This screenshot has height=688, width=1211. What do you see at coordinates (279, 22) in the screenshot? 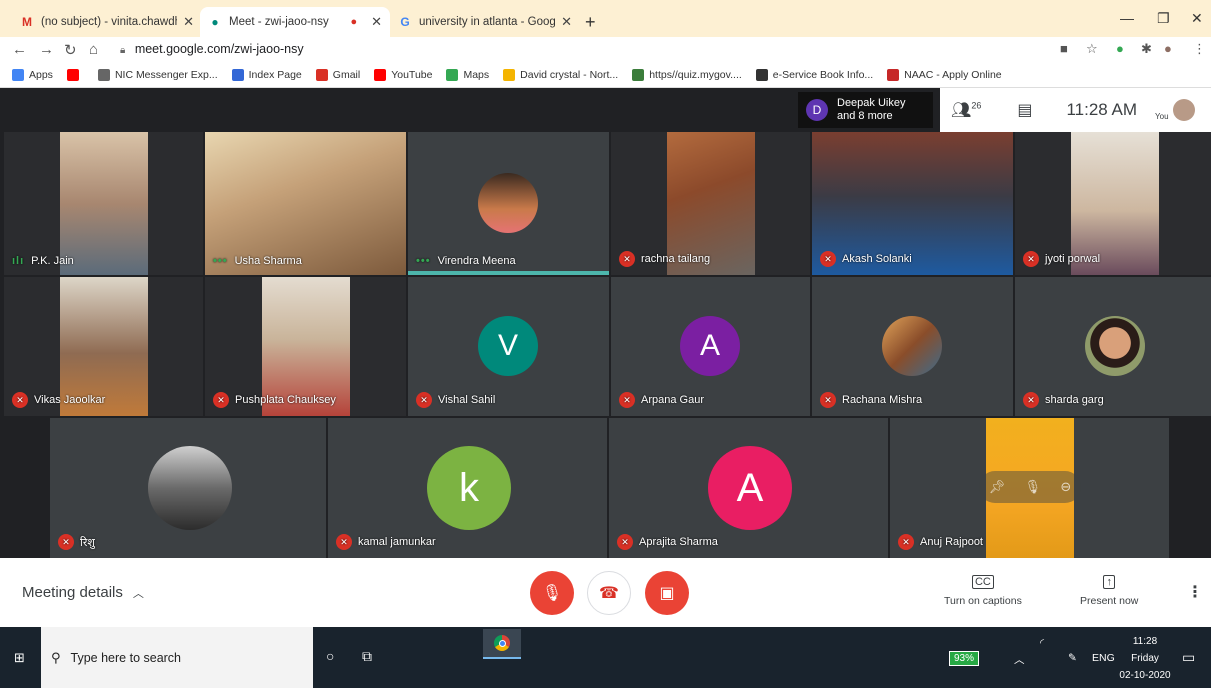
I see `tab-label: Meet - zwi-jaoo-nsy` at bounding box center [279, 22].